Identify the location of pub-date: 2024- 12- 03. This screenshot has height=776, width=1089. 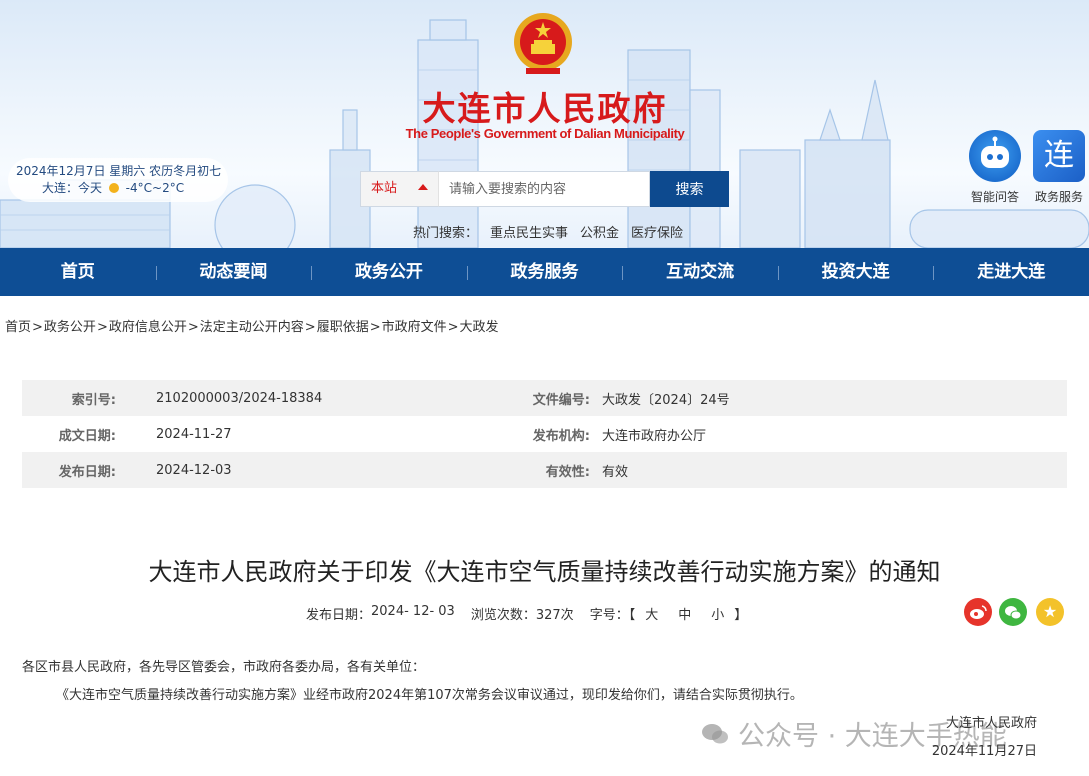
(413, 611).